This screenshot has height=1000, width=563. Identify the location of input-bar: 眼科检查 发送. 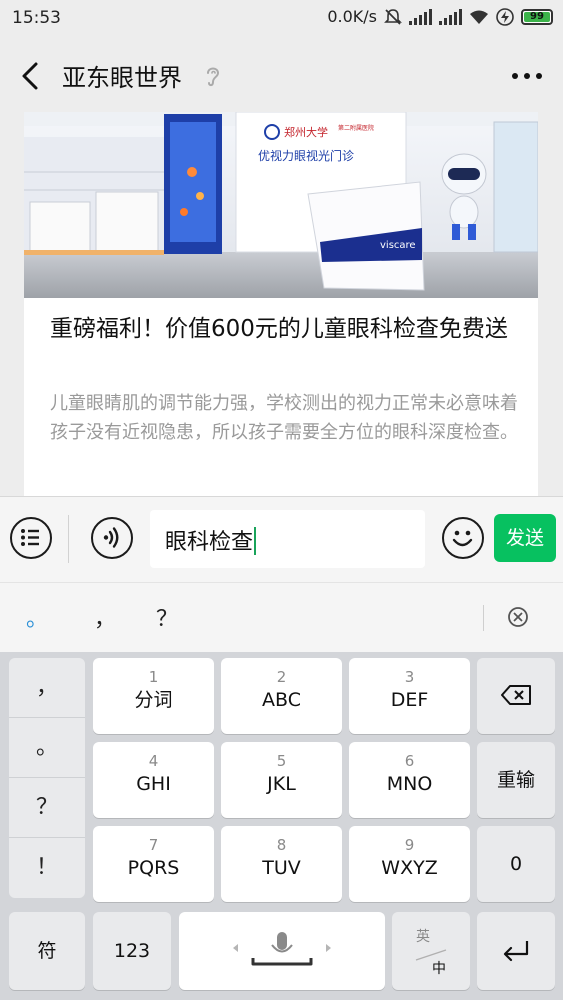
(281, 539).